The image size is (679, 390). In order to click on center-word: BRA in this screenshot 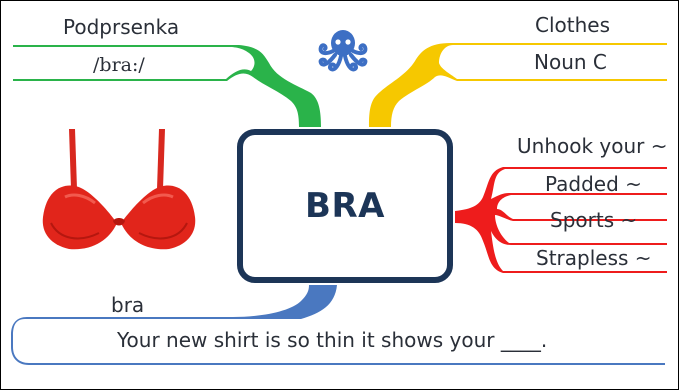, I will do `click(345, 206)`.